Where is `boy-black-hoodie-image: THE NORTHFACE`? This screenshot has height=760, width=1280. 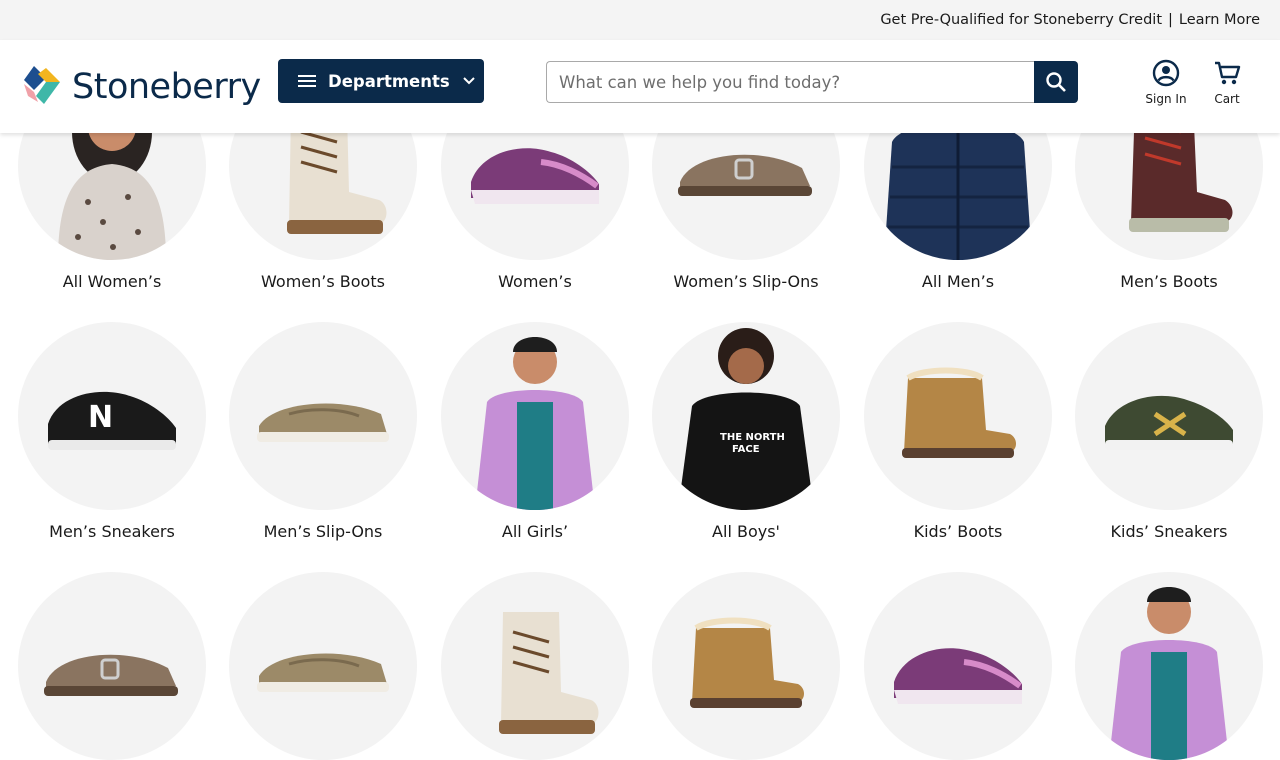 boy-black-hoodie-image: THE NORTHFACE is located at coordinates (746, 419).